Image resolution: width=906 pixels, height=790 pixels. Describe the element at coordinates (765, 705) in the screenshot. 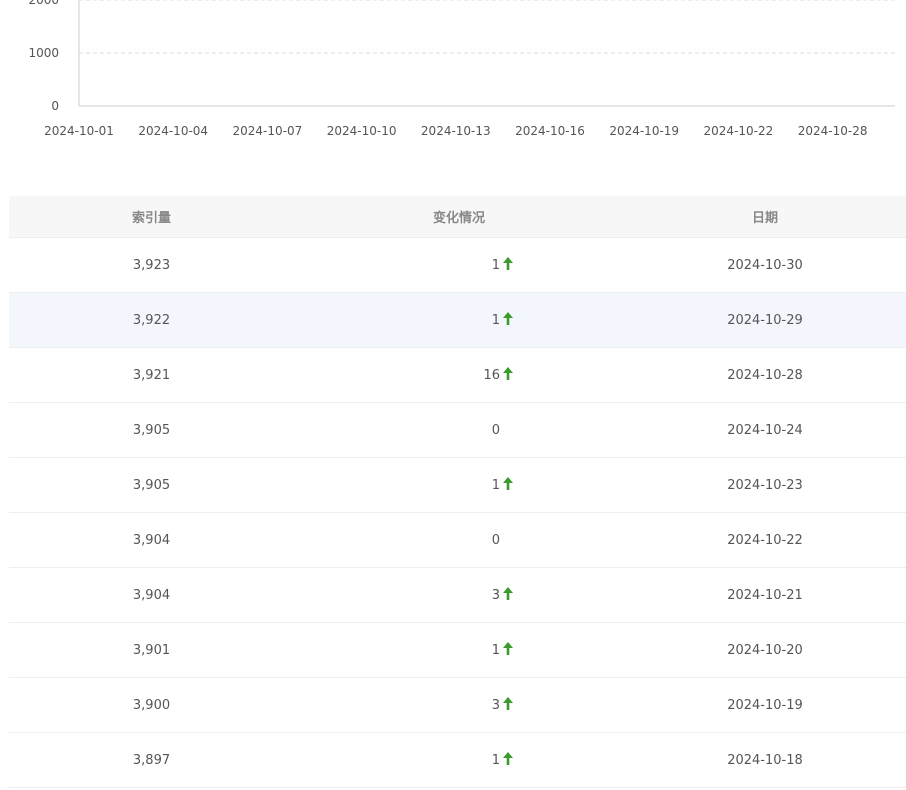

I see `date-cell: 2024-10-19` at that location.